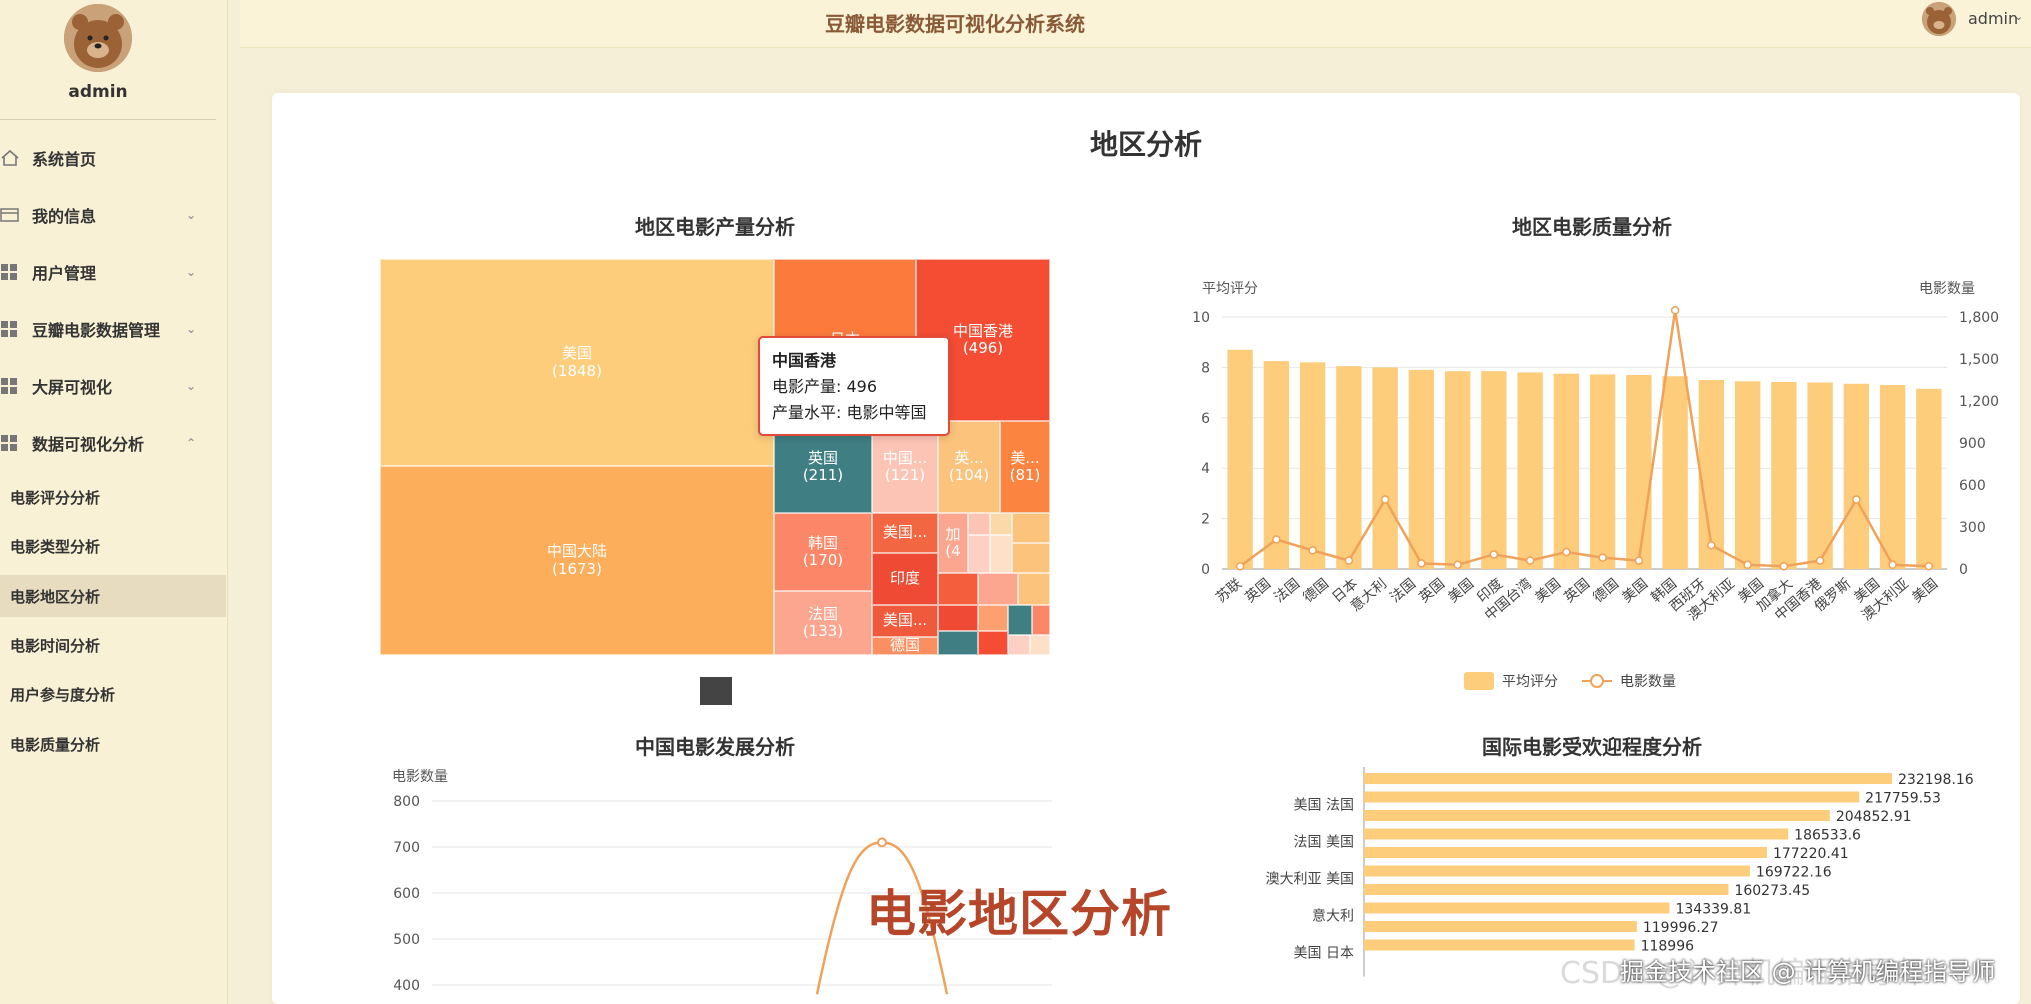 This screenshot has width=2031, height=1004. What do you see at coordinates (100, 386) in the screenshot?
I see `menu-item-big-screen: 大屏可视化 ⌄` at bounding box center [100, 386].